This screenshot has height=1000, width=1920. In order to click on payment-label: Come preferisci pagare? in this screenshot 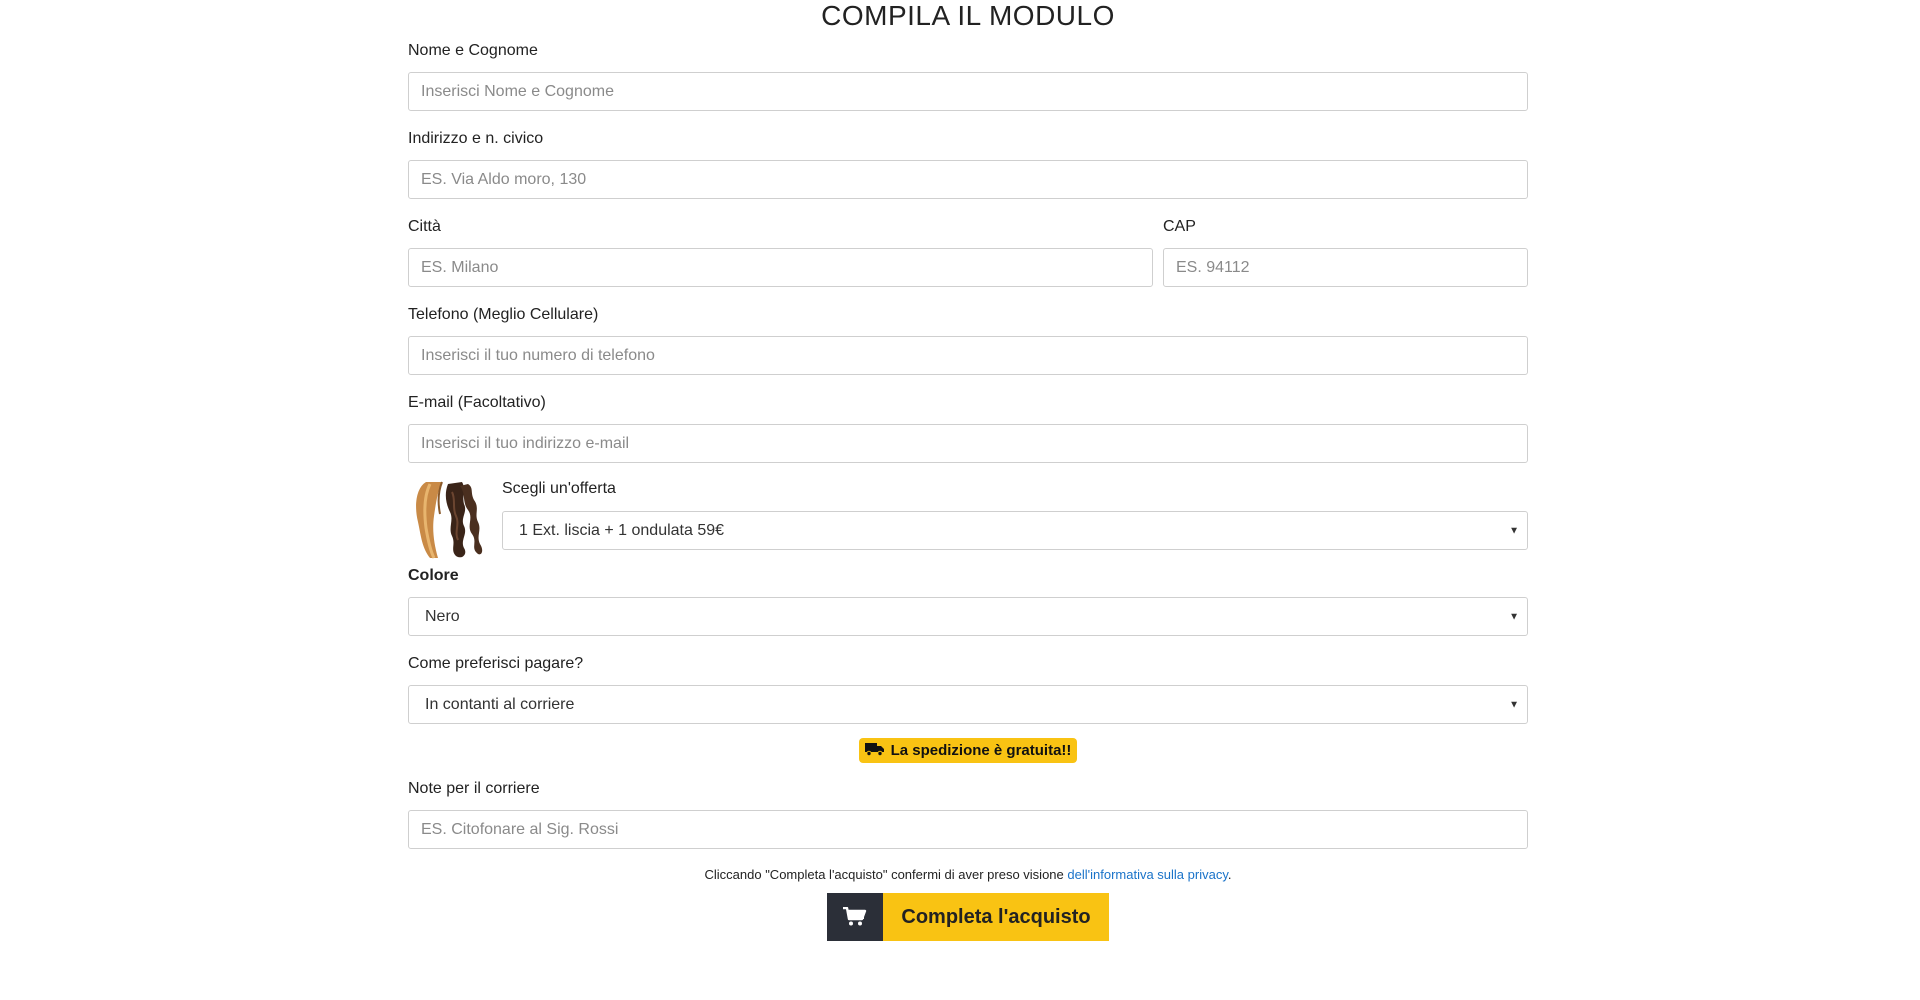, I will do `click(496, 663)`.